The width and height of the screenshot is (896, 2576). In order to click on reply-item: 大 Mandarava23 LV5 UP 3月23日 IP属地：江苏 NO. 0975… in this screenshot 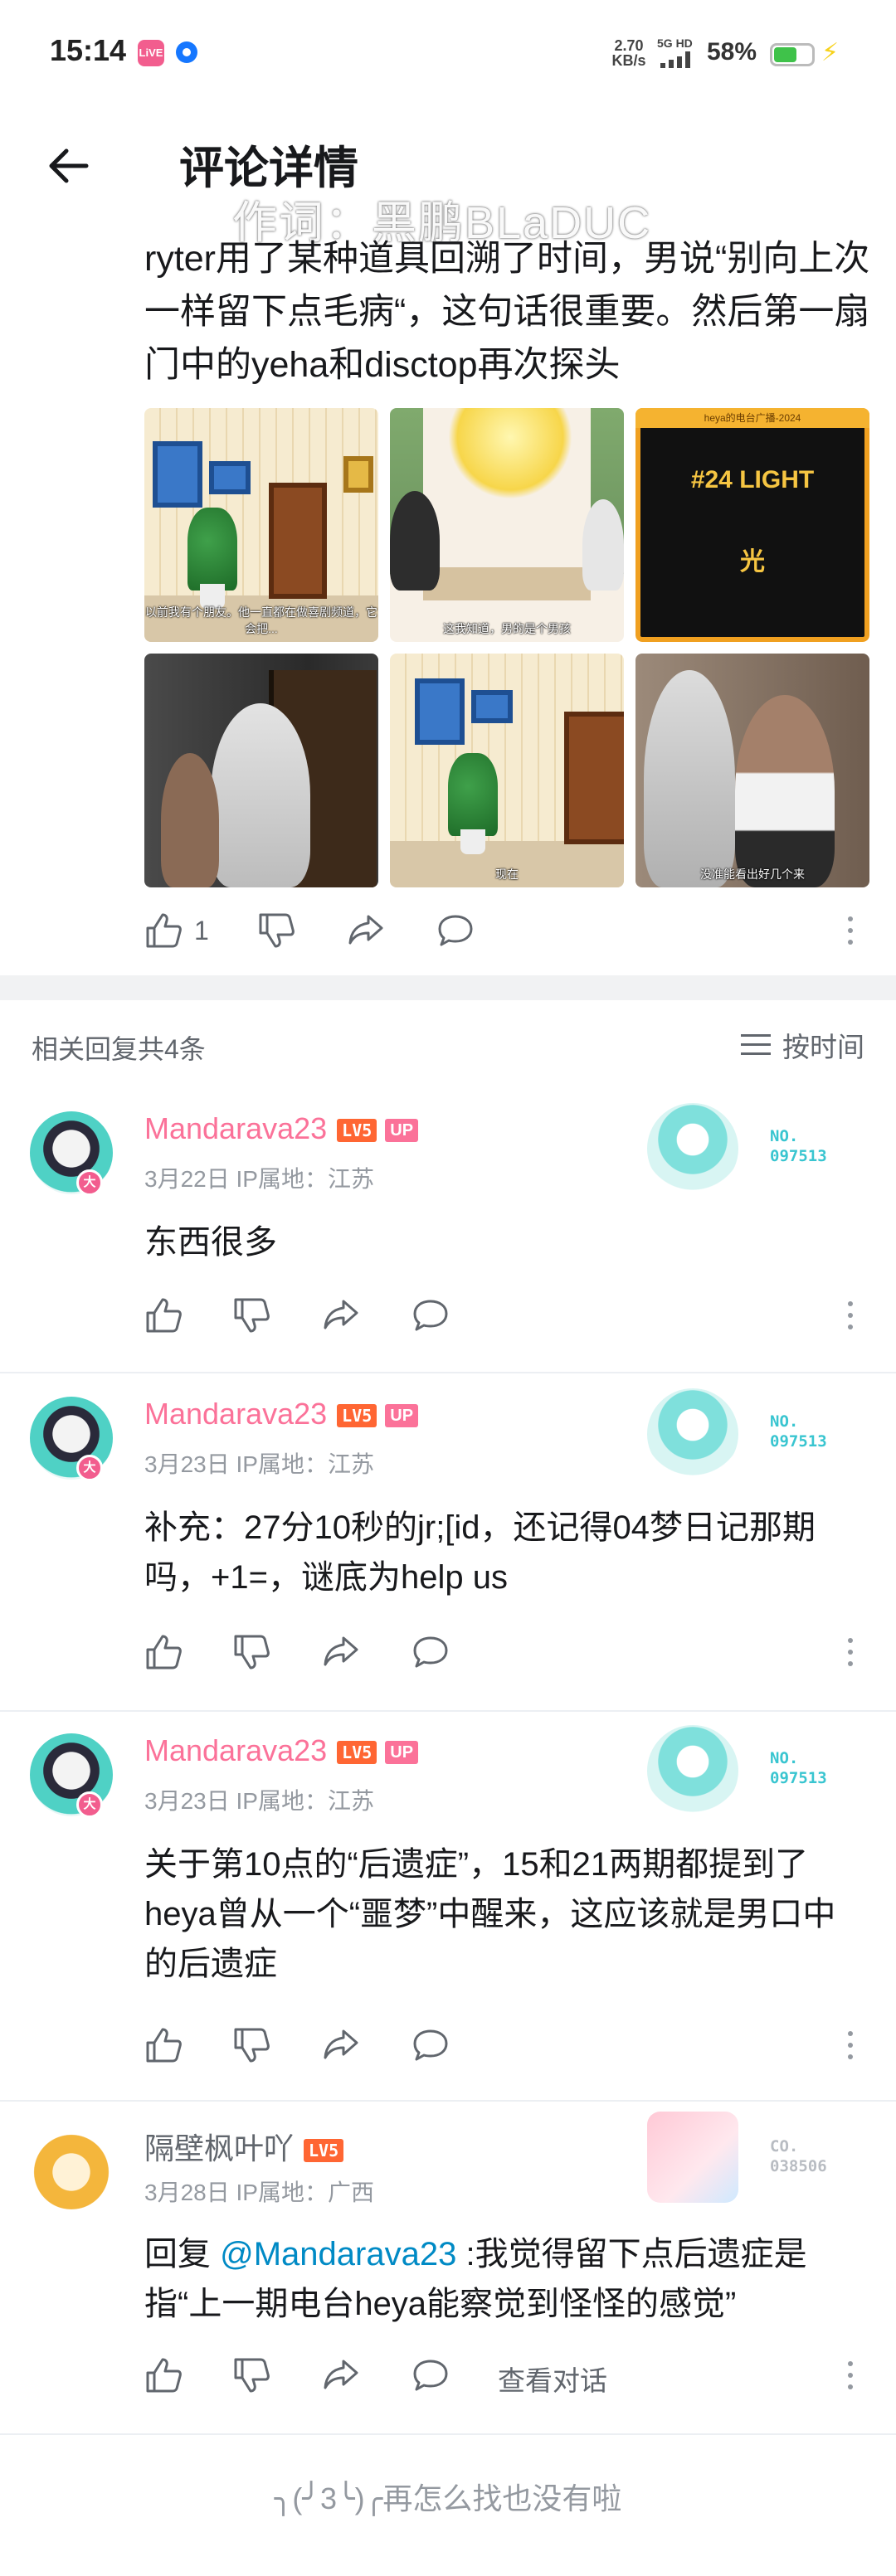, I will do `click(448, 1905)`.